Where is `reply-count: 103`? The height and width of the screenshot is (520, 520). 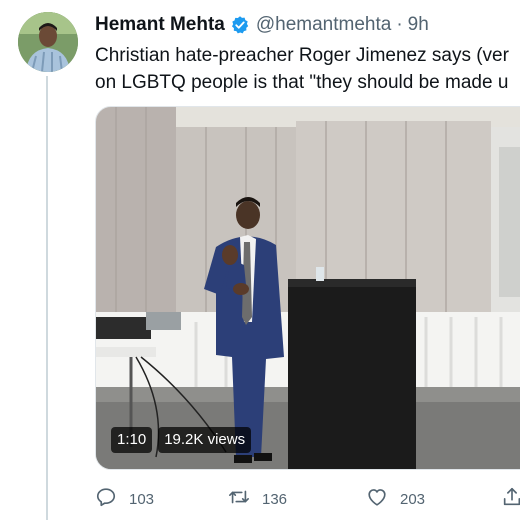 reply-count: 103 is located at coordinates (142, 499).